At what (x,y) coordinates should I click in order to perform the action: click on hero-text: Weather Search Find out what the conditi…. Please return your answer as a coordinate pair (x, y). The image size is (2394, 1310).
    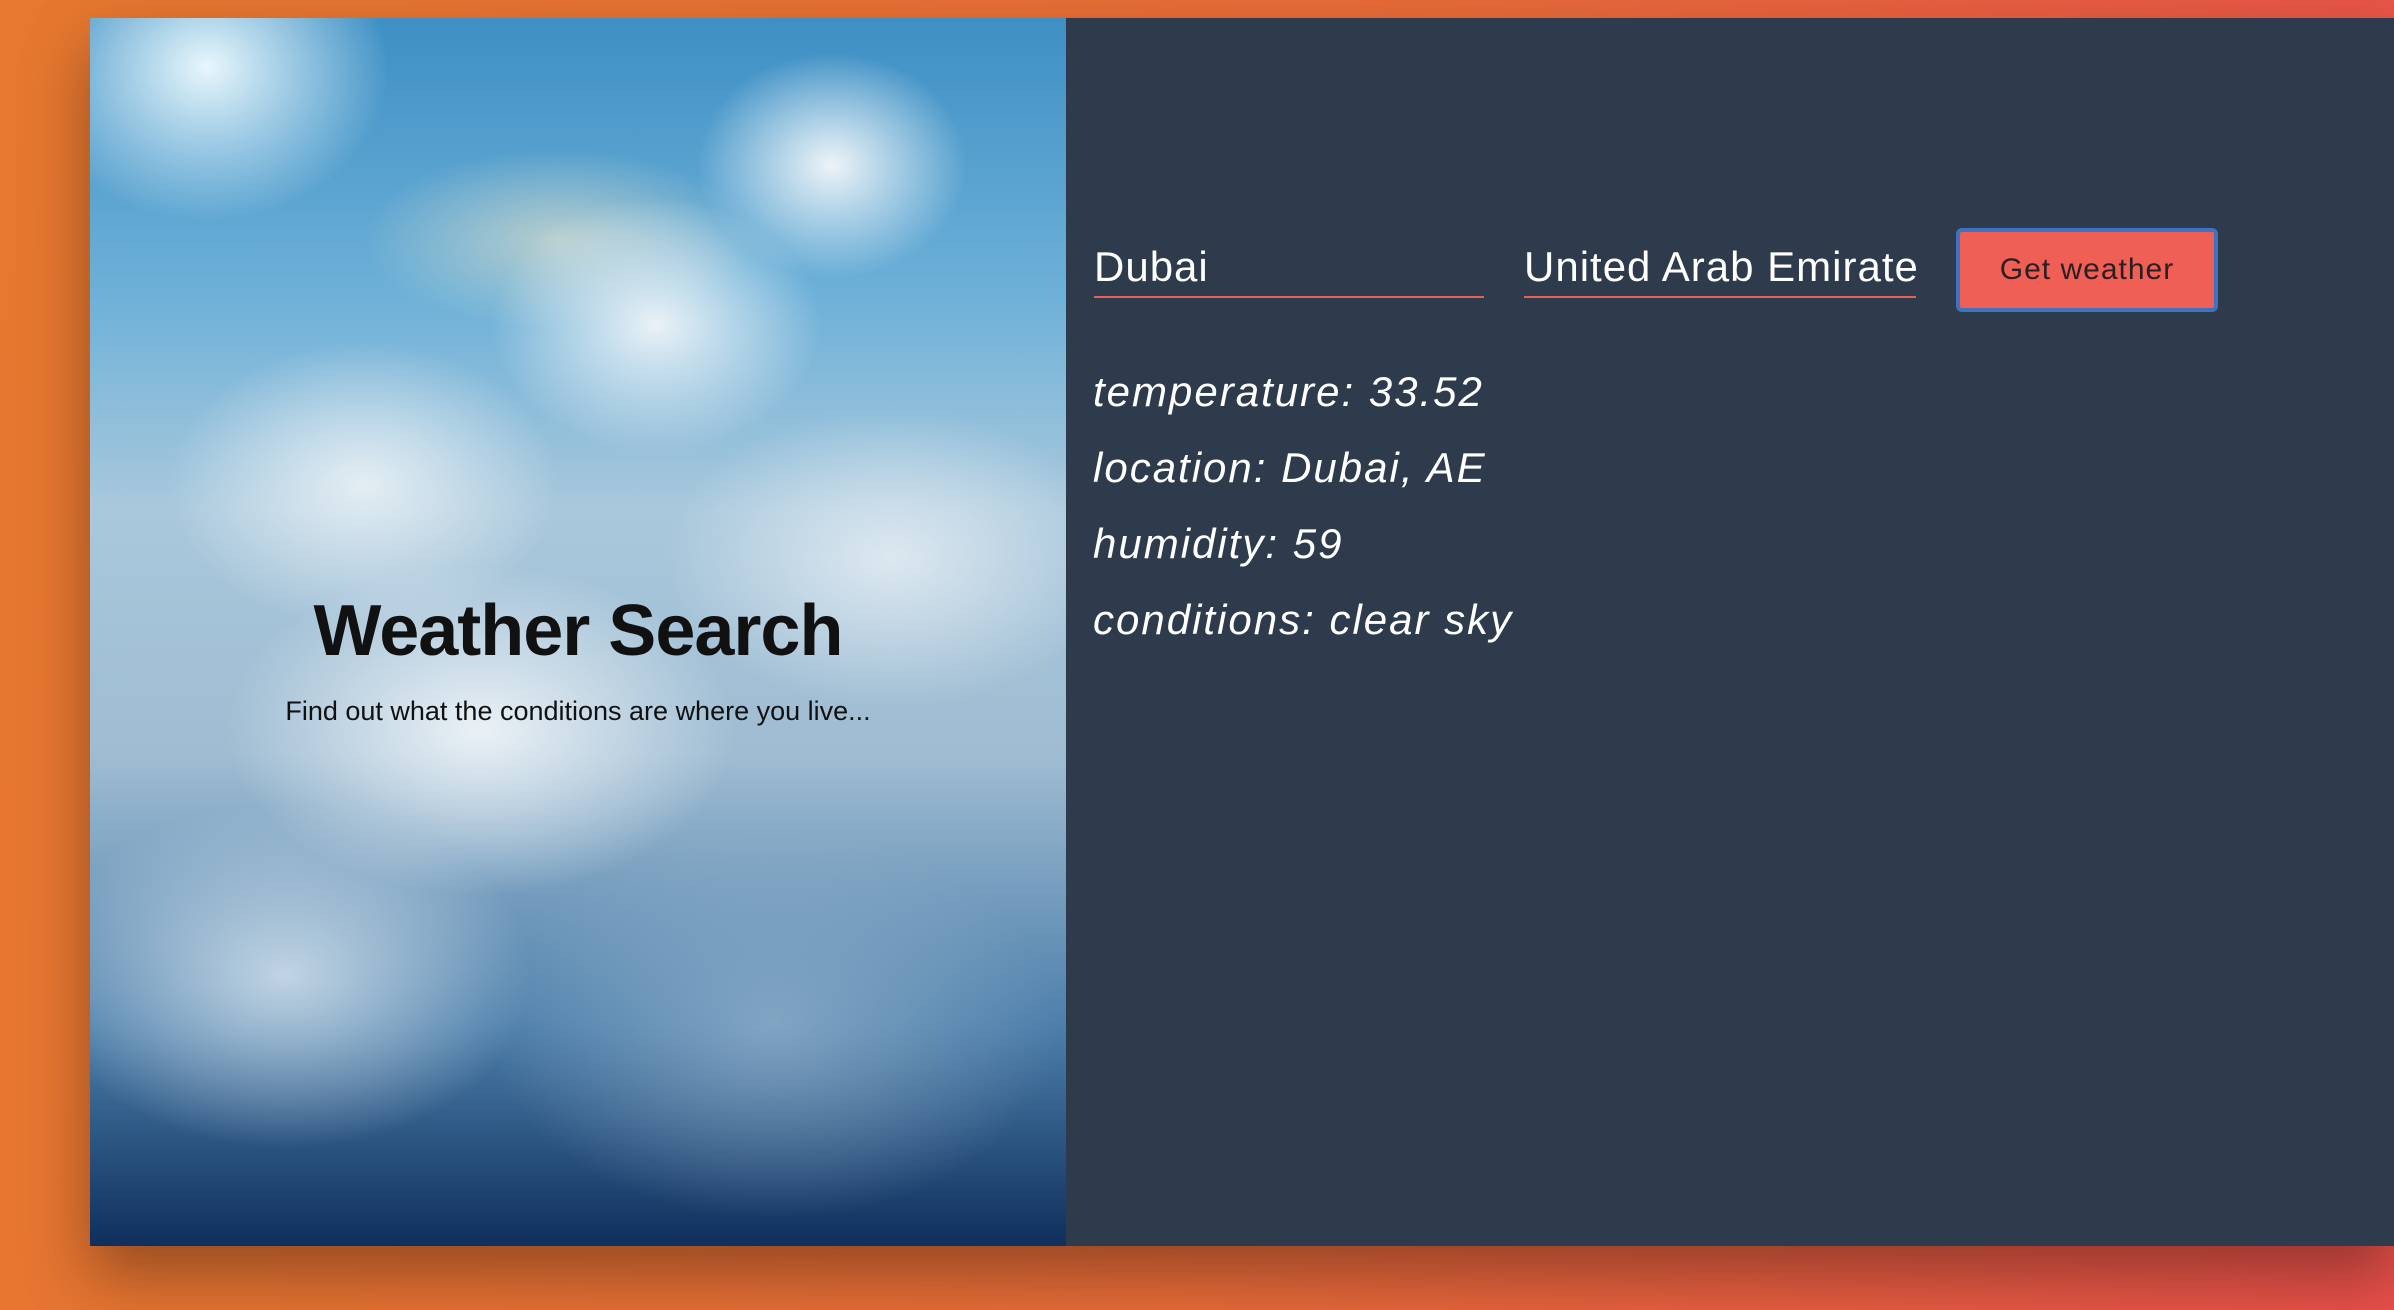
    Looking at the image, I should click on (578, 658).